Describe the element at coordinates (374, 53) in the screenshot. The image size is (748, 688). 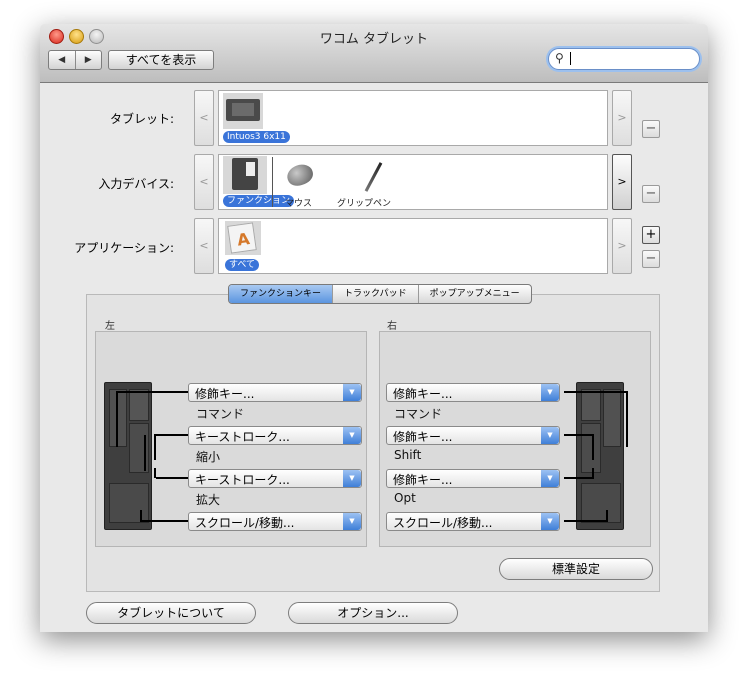
I see `title-bar: ワコム タブレット ◀ ▶ すべてを表示 ⚲` at that location.